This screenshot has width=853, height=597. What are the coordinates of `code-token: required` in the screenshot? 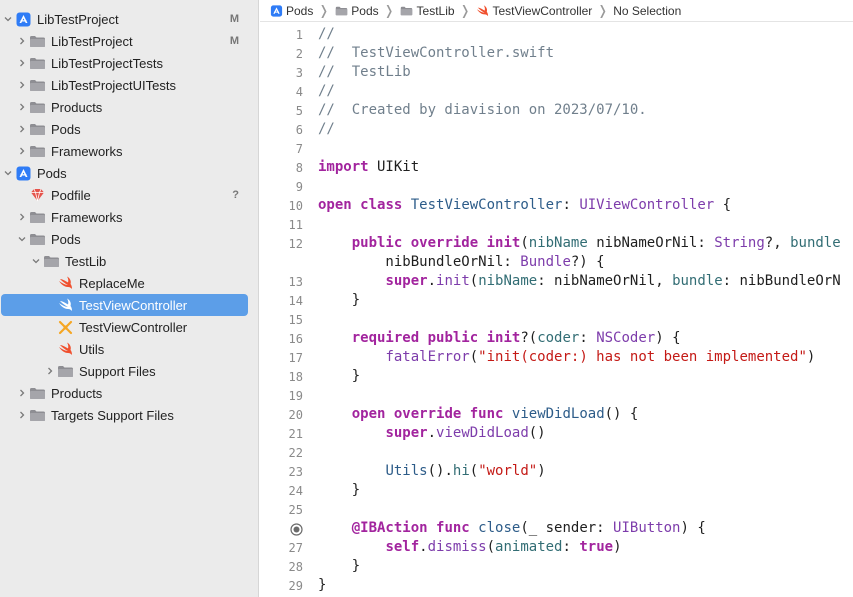 It's located at (385, 338).